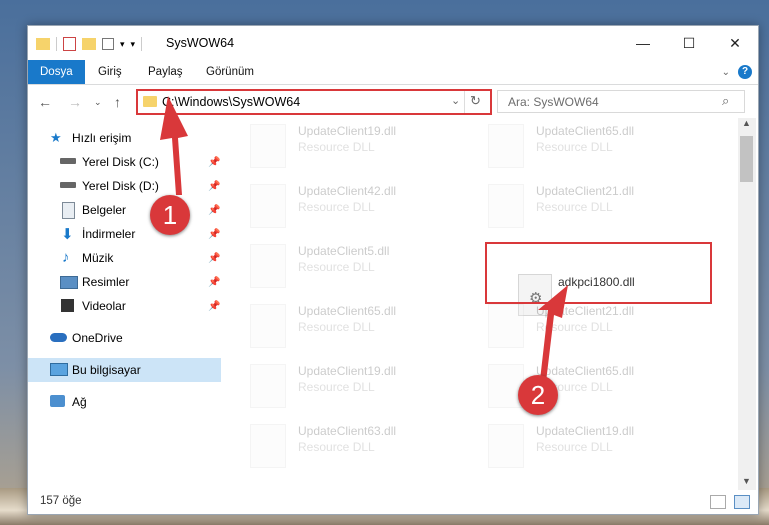 This screenshot has height=525, width=769. I want to click on arrow-to-address-bar, so click(174, 145).